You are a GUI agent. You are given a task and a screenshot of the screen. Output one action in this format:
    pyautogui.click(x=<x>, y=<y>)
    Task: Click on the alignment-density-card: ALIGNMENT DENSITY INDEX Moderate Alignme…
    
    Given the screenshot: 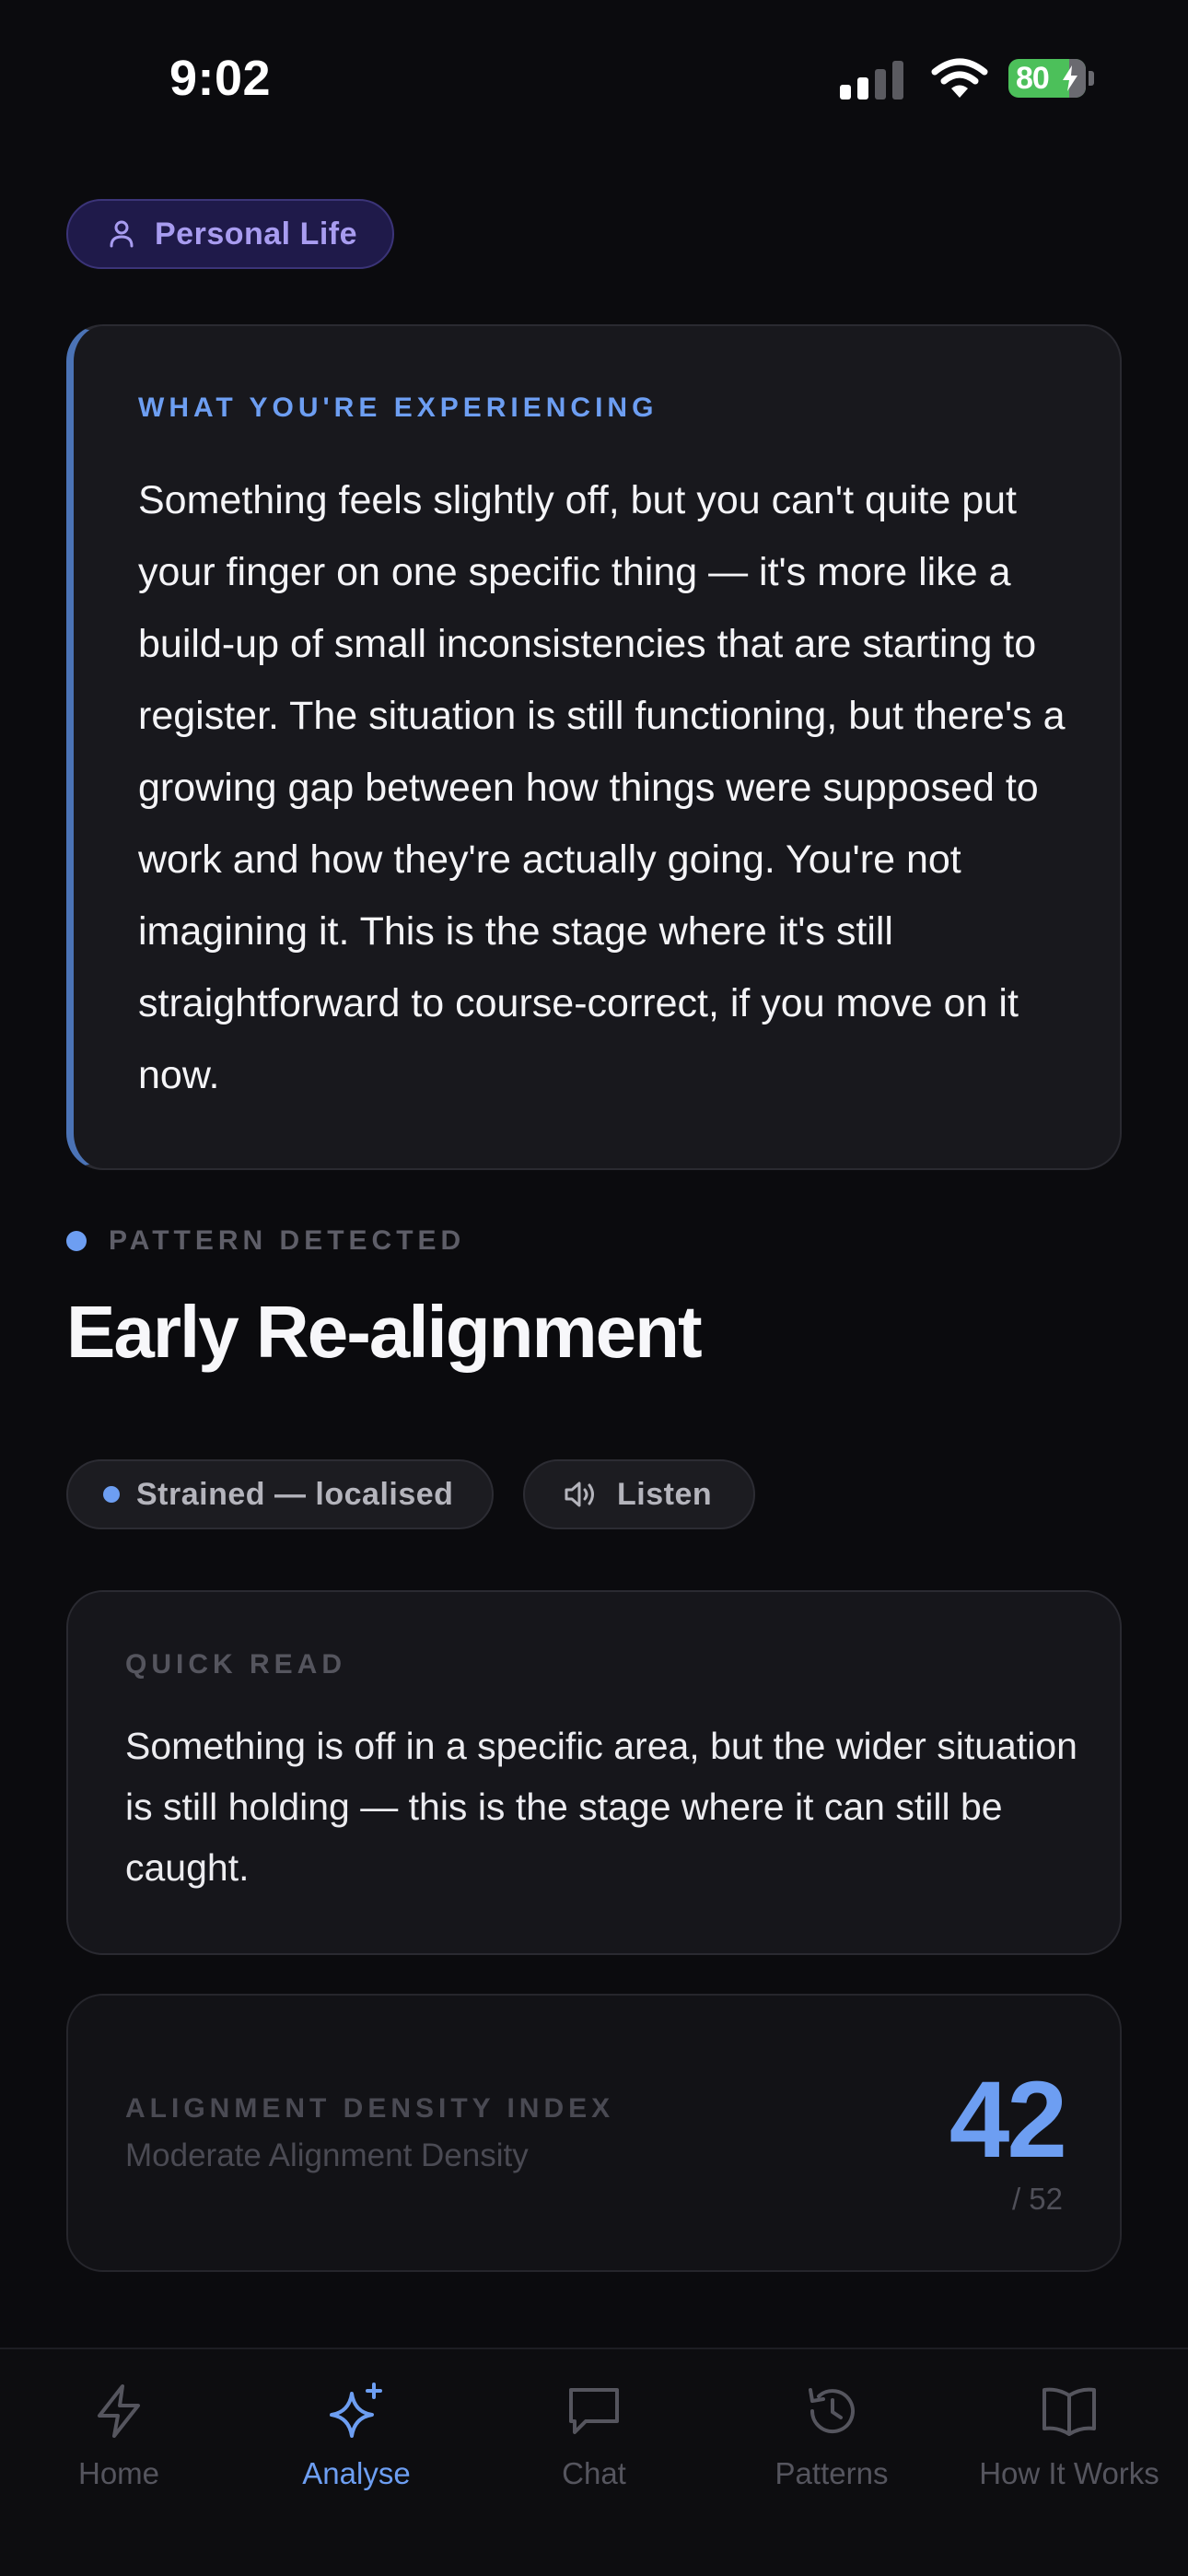 What is the action you would take?
    pyautogui.click(x=594, y=2133)
    